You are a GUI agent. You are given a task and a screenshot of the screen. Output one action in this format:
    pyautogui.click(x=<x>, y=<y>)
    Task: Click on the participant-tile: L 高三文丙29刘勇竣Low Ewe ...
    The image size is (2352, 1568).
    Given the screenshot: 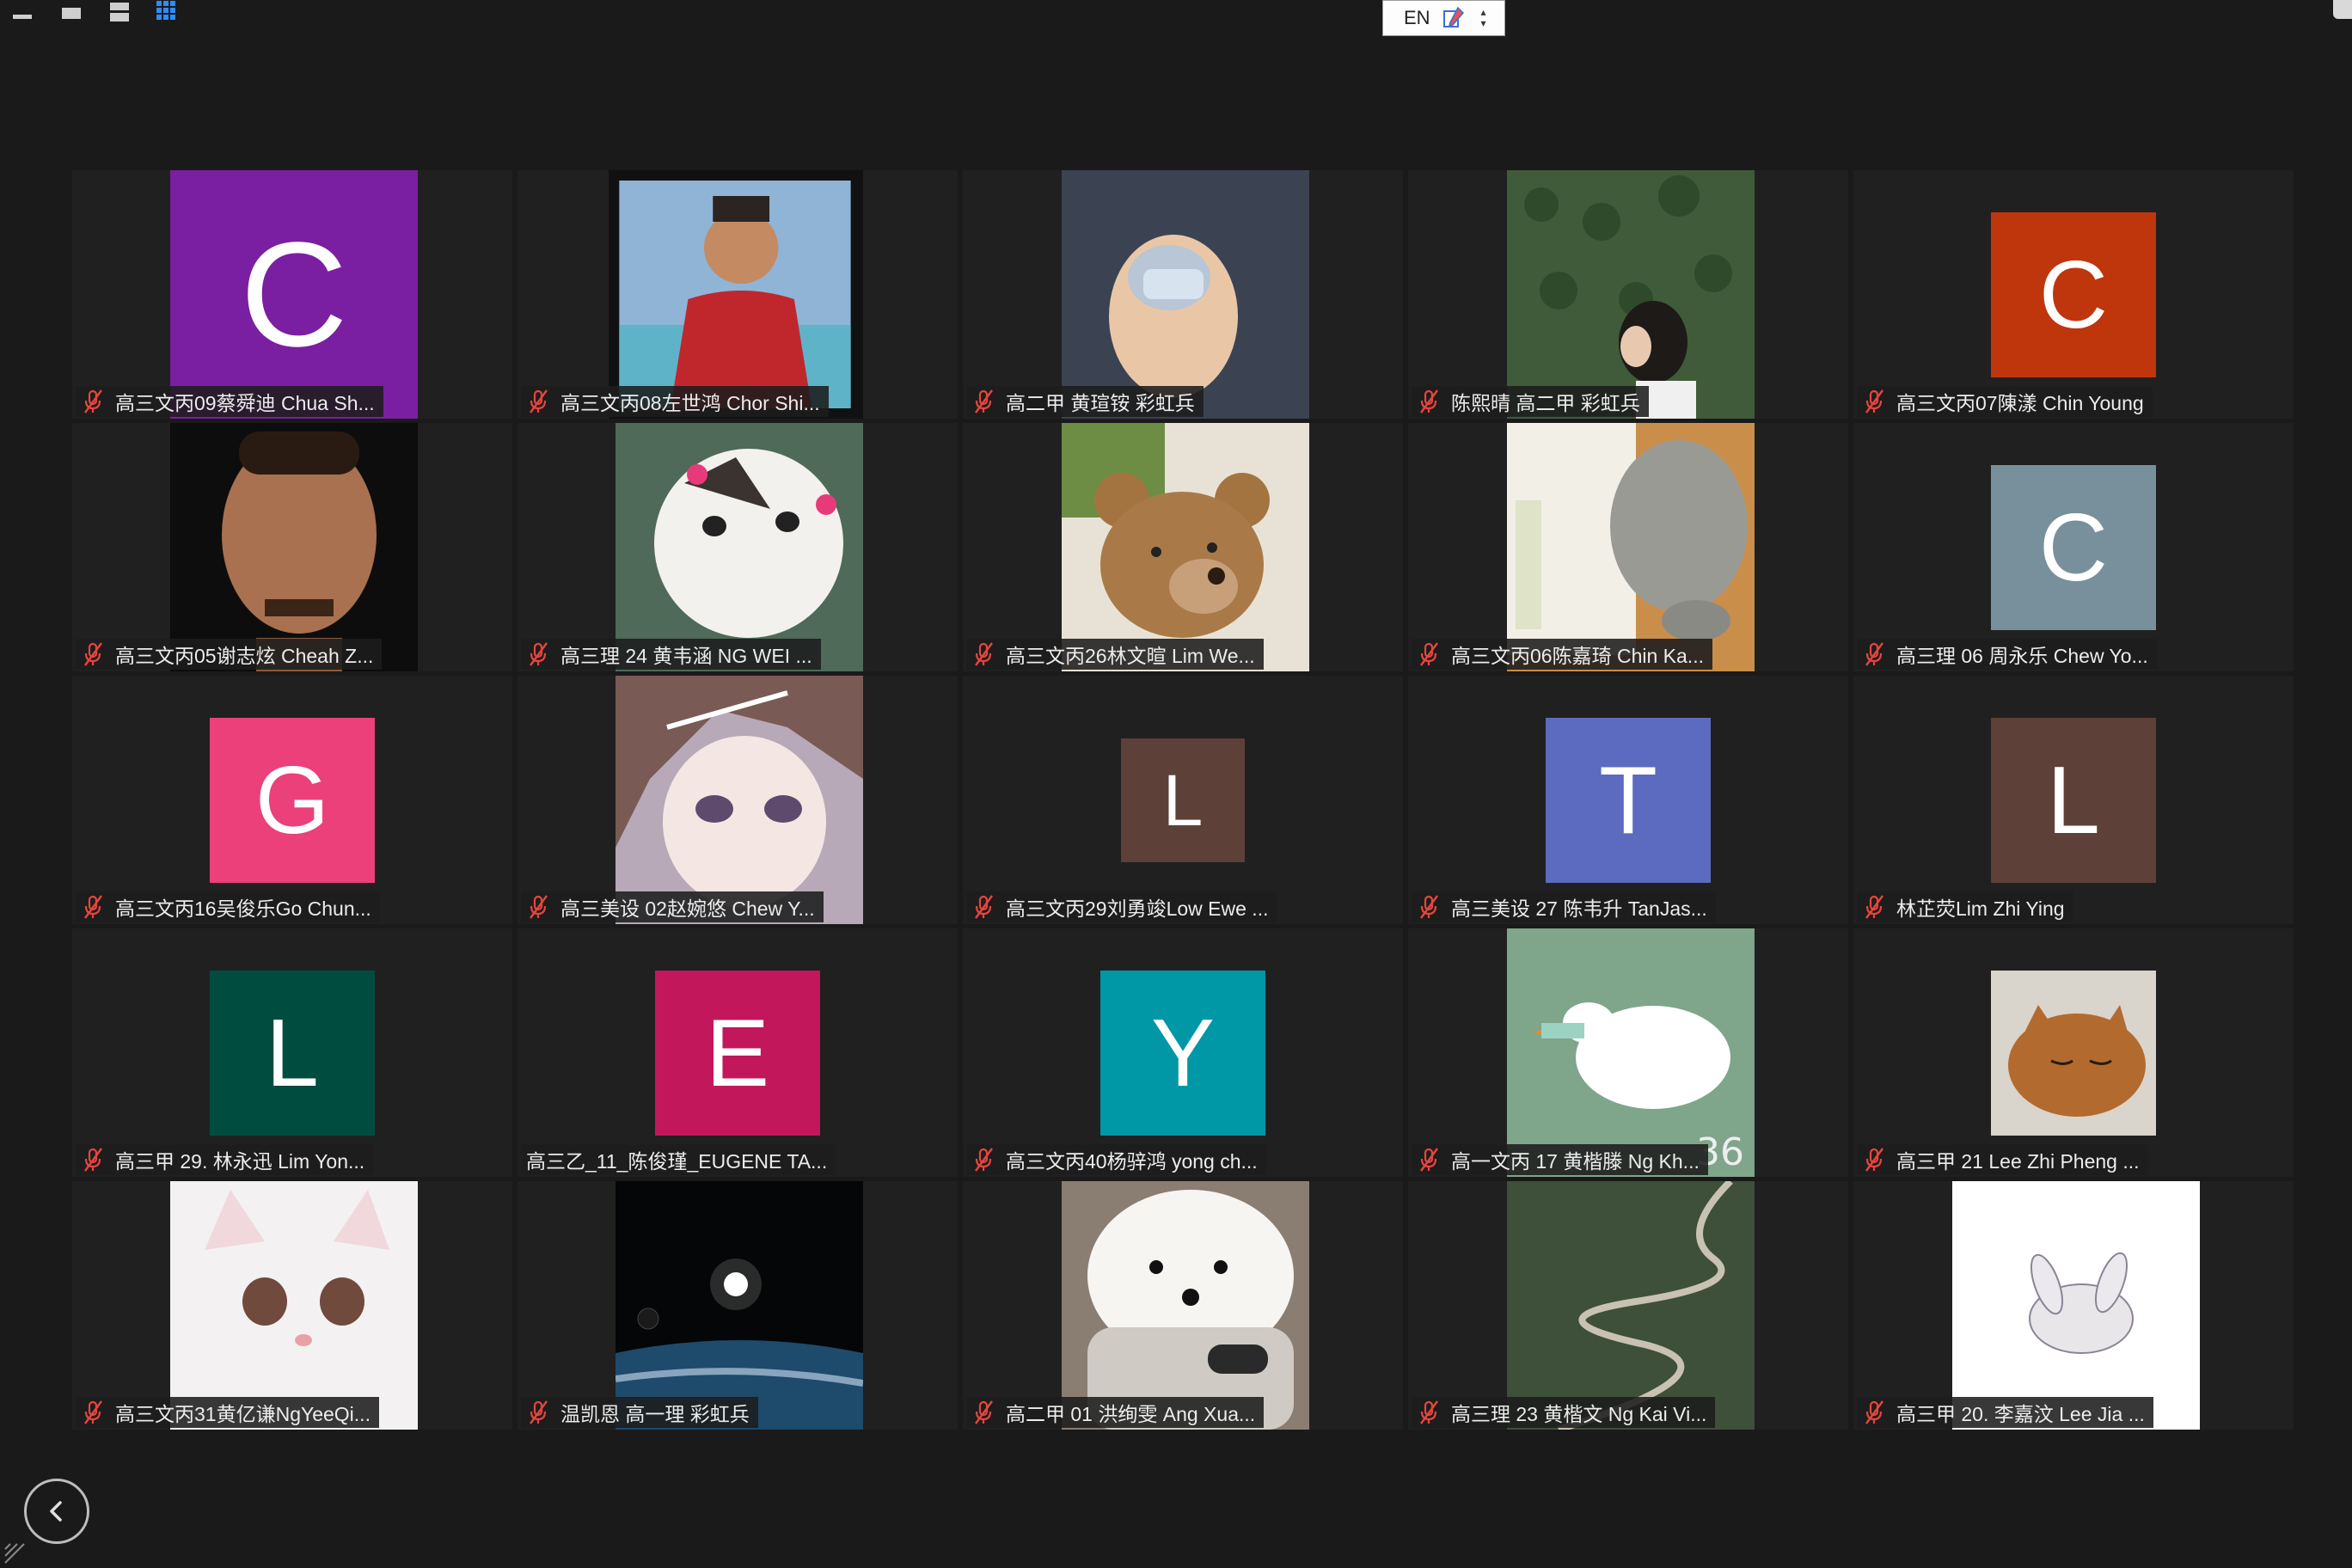 What is the action you would take?
    pyautogui.click(x=1183, y=800)
    